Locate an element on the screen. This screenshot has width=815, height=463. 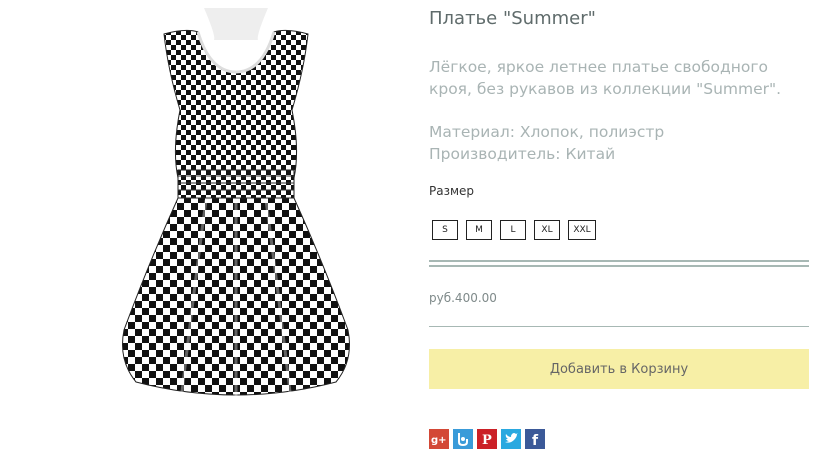
svg-text: f is located at coordinates (535, 441).